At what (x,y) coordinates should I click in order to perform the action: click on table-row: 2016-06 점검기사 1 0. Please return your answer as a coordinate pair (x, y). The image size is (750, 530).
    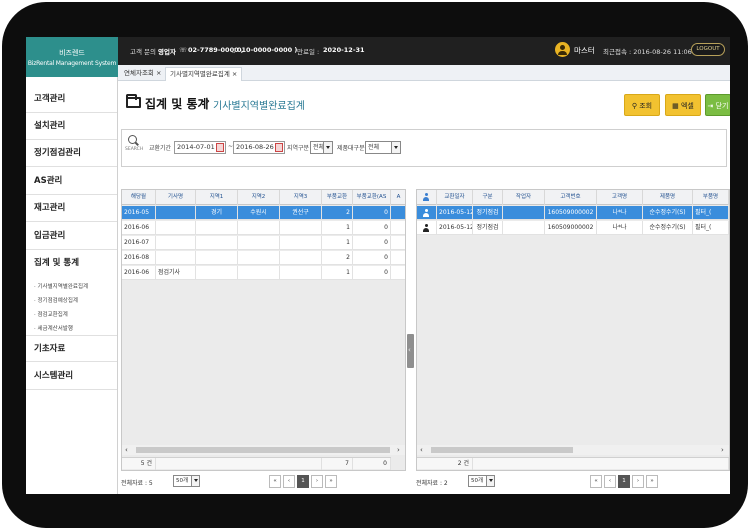
    Looking at the image, I should click on (263, 273).